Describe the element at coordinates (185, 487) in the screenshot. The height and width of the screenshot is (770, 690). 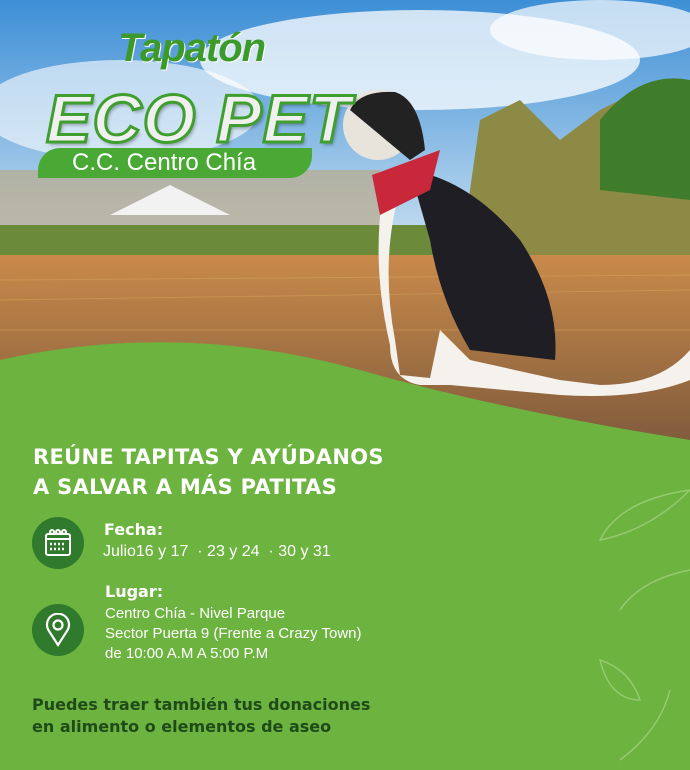
I see `headline-line-2: A SALVAR A MÁS PATITAS` at that location.